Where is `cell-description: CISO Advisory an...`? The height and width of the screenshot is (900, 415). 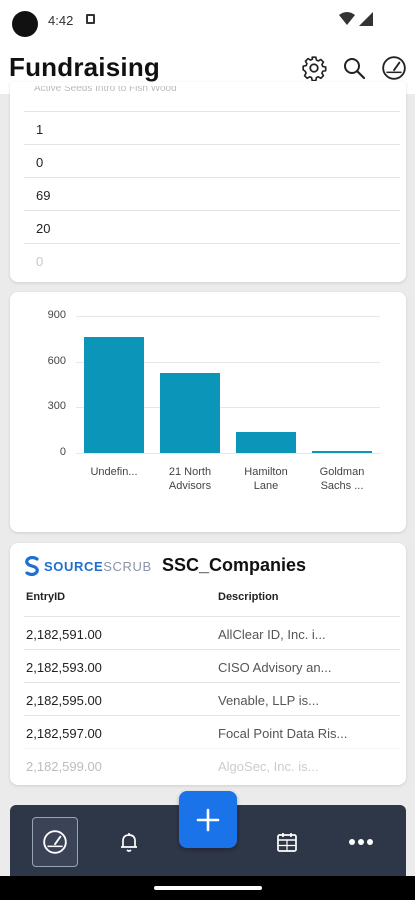 cell-description: CISO Advisory an... is located at coordinates (275, 667).